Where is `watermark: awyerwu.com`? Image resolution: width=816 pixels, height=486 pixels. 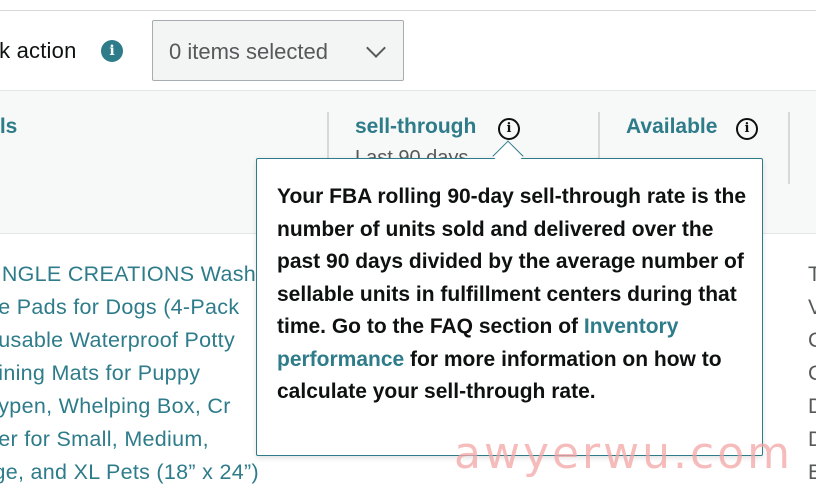 watermark: awyerwu.com is located at coordinates (623, 453).